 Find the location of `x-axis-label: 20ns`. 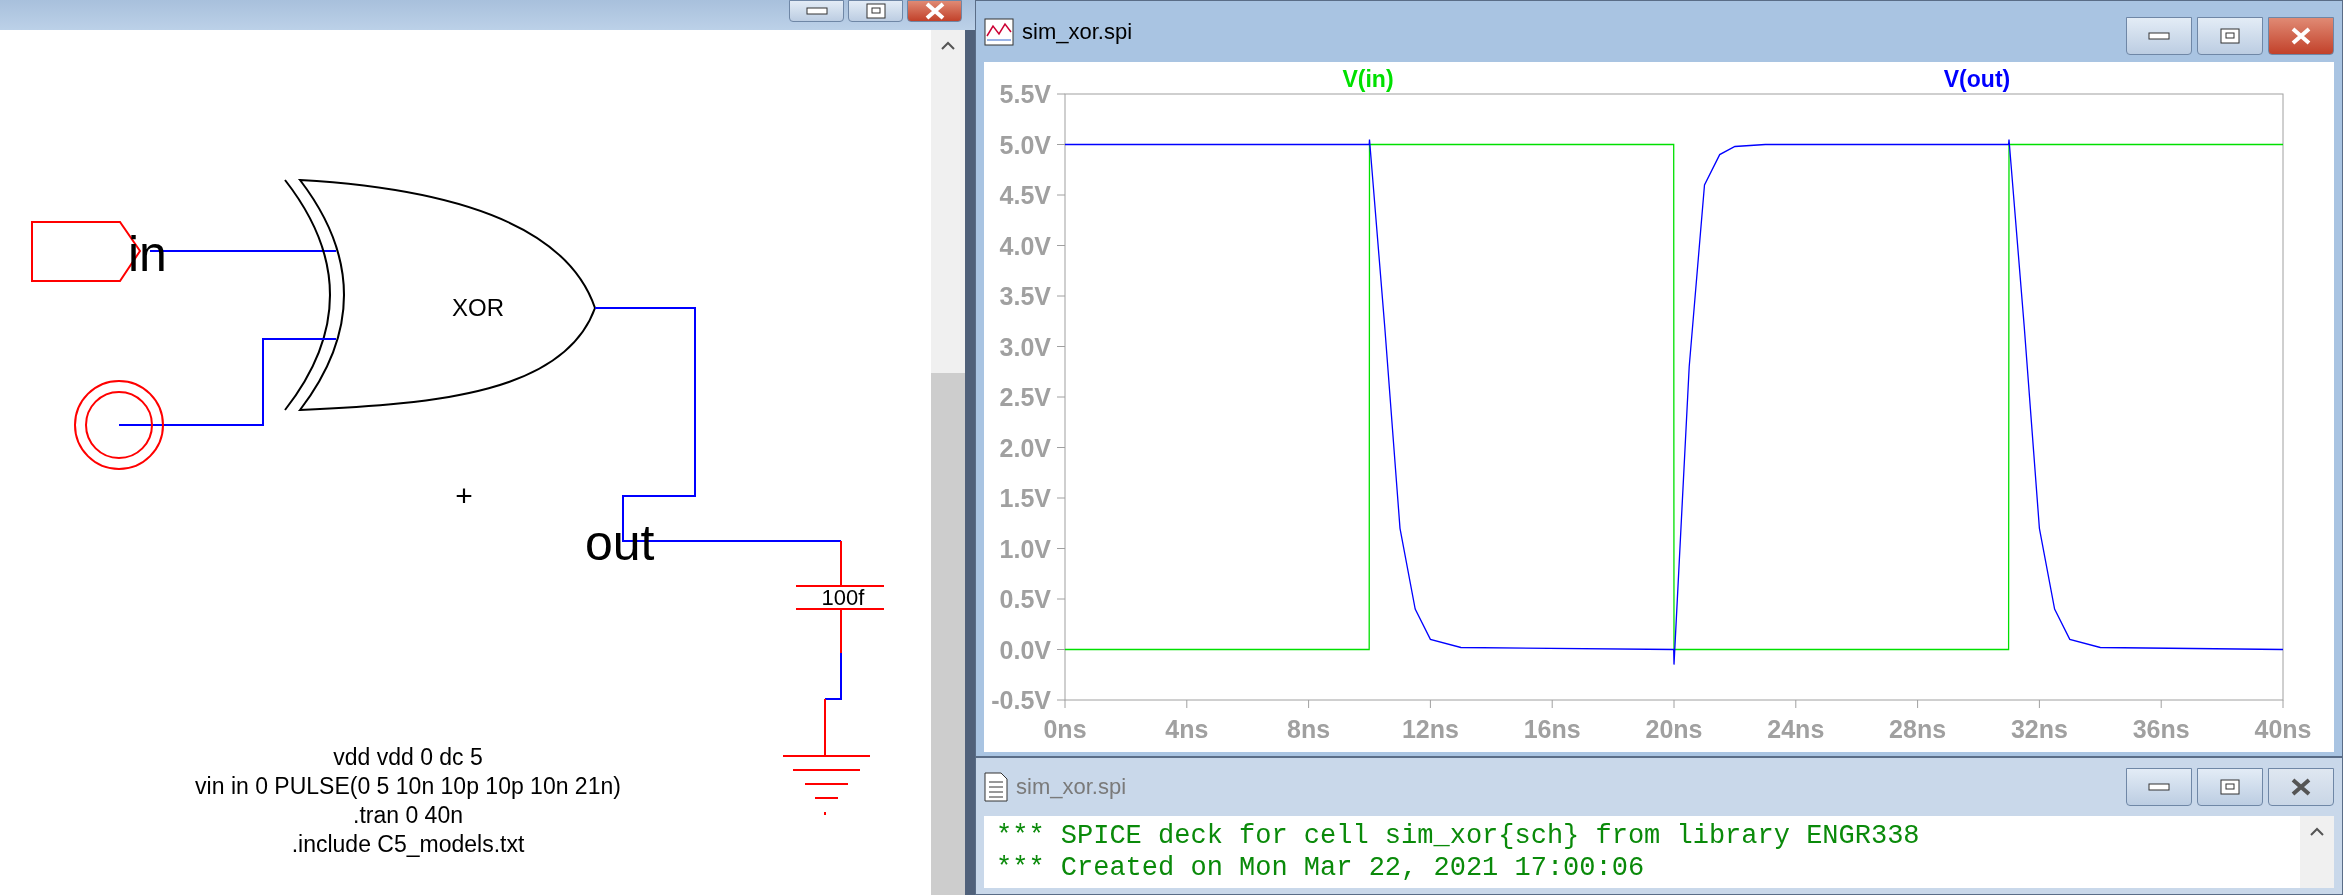

x-axis-label: 20ns is located at coordinates (1674, 729).